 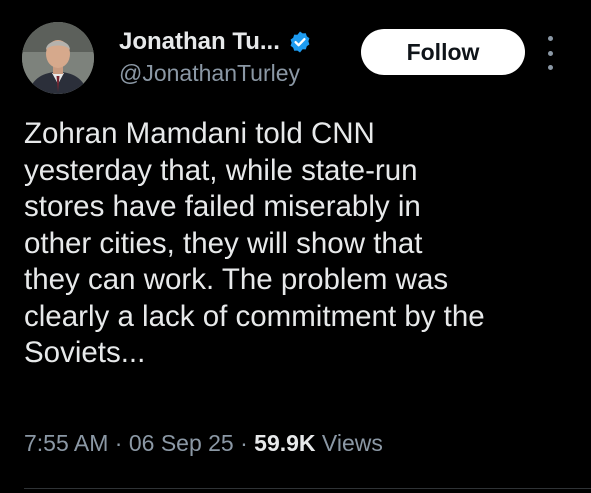 I want to click on tweet-meta: 7:55 AM · 06 Sep 25 · 59.9K Views, so click(x=203, y=443).